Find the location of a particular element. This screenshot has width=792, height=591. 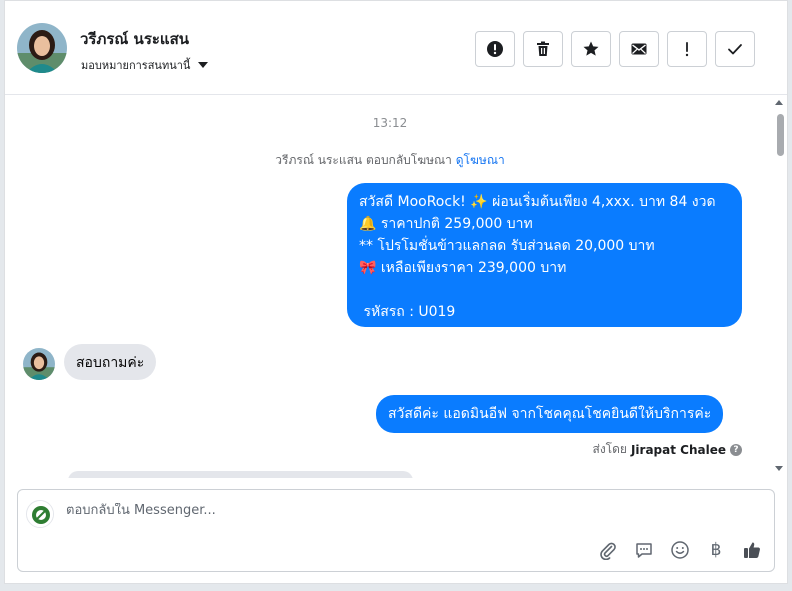

ad-reply-note: วรีภรณ์ นระแสน ตอบกลับโฆษณา ดูโฆษณา is located at coordinates (390, 160).